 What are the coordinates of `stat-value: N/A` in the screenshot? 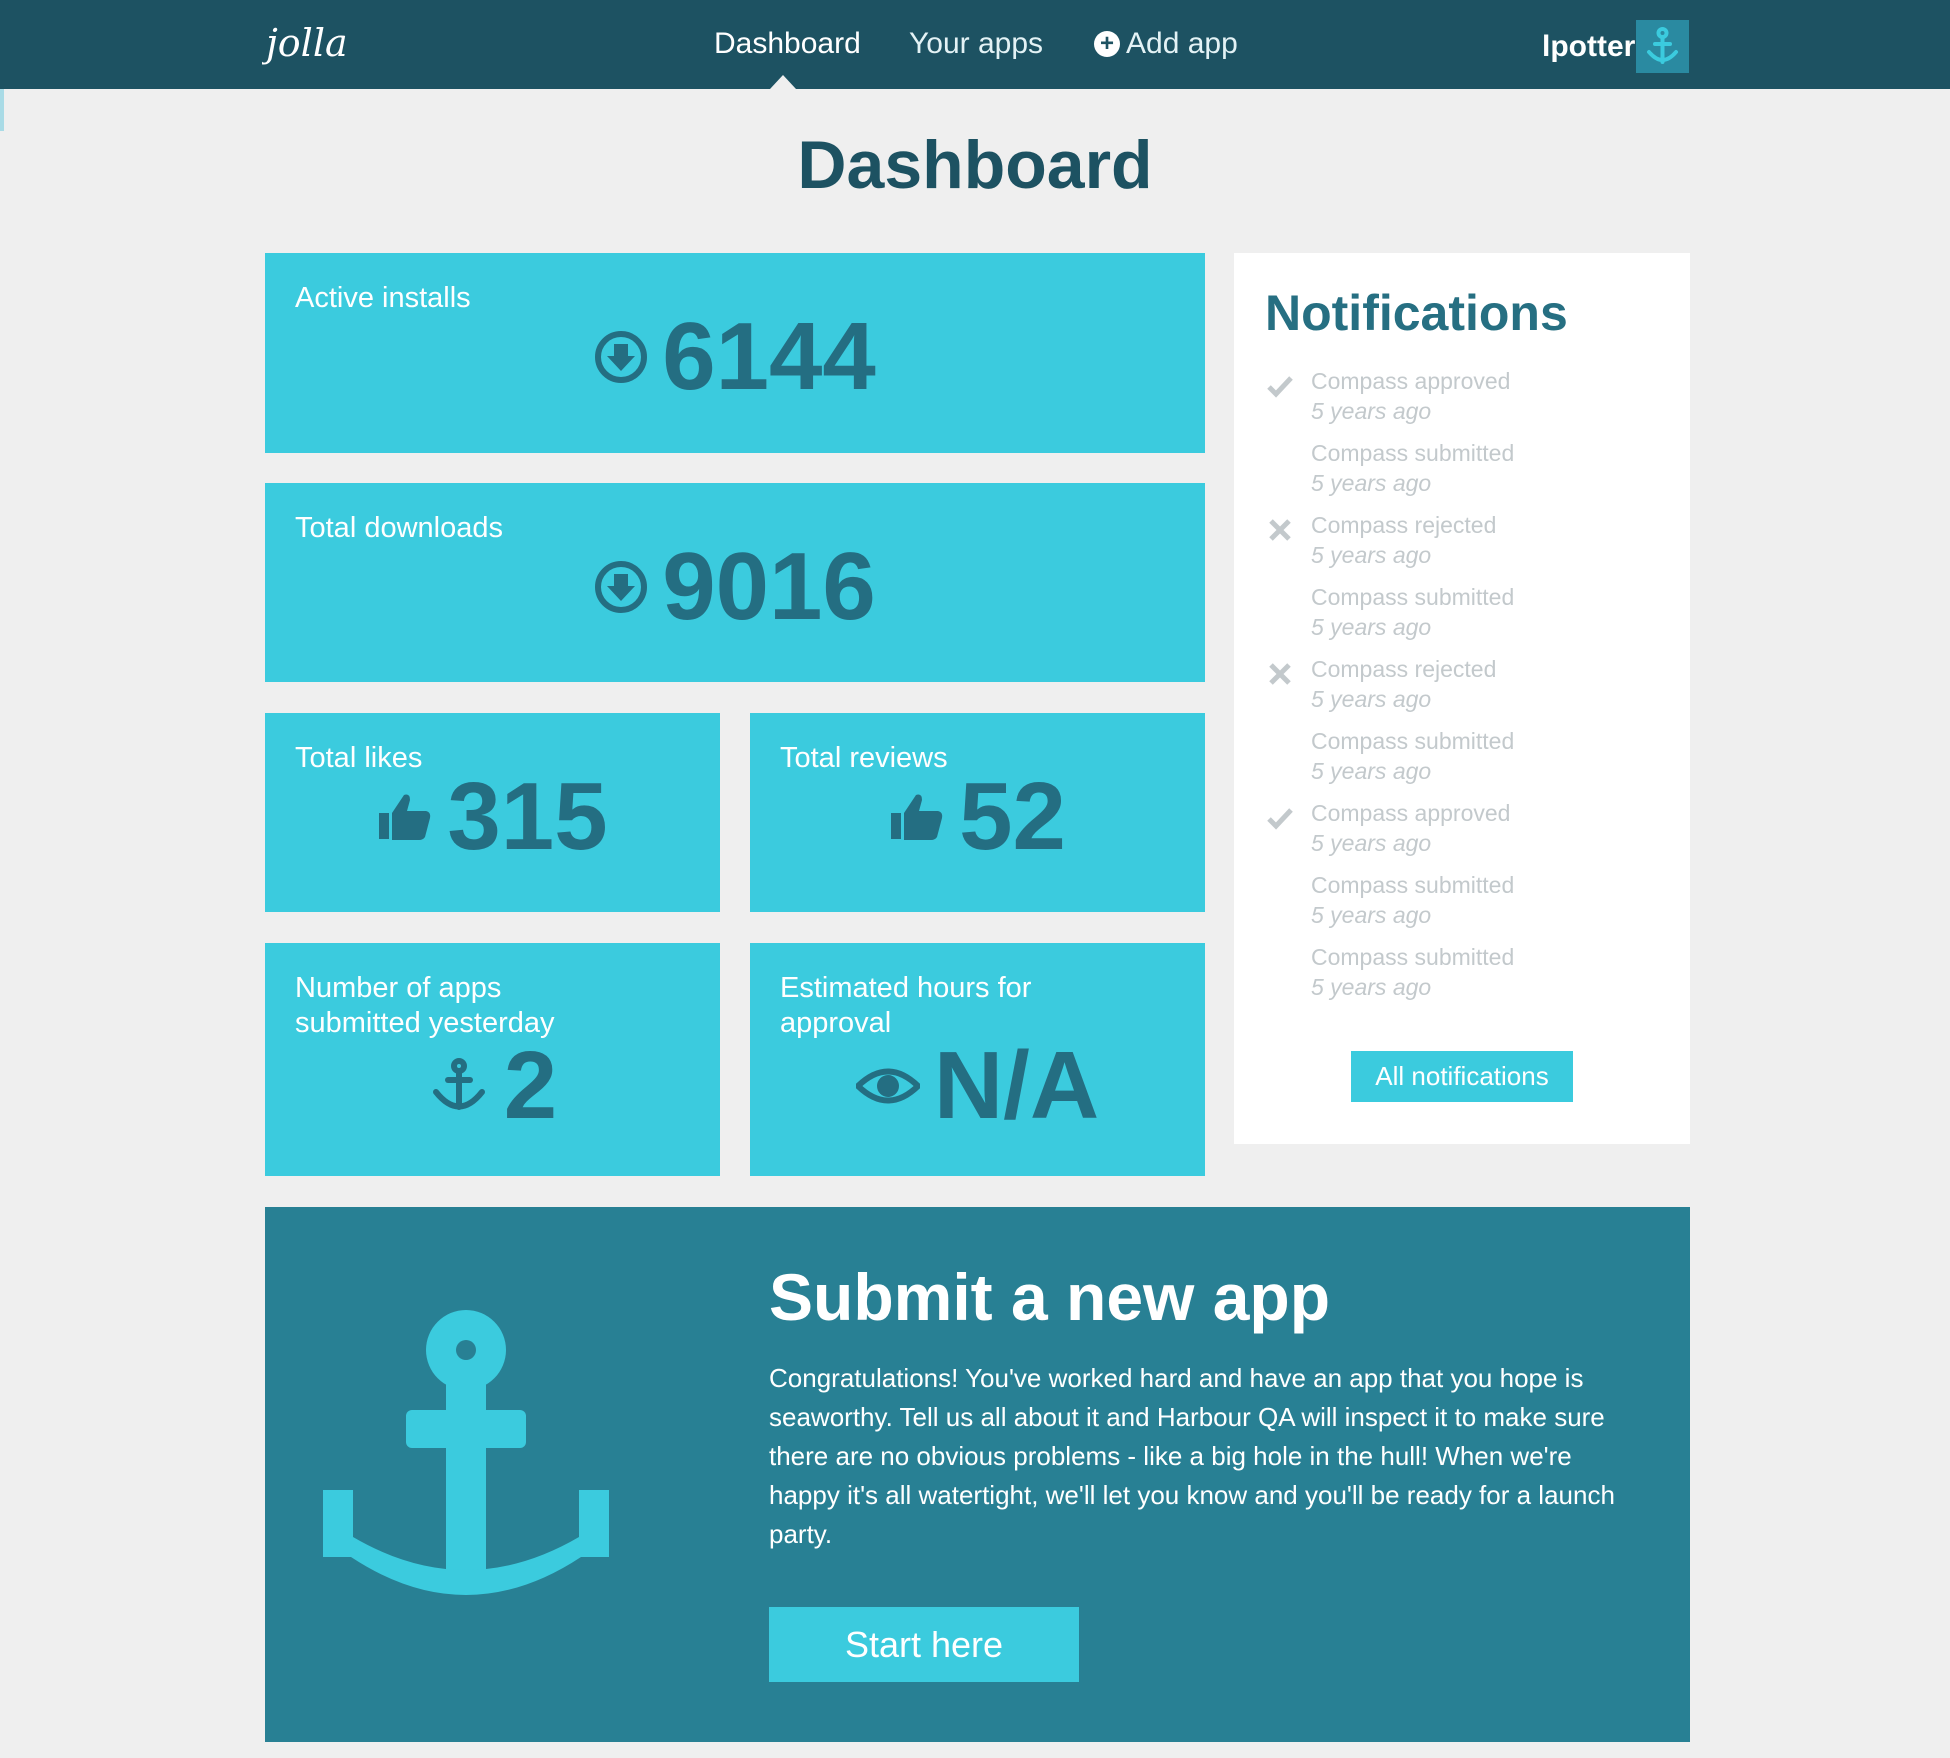 It's located at (1016, 1085).